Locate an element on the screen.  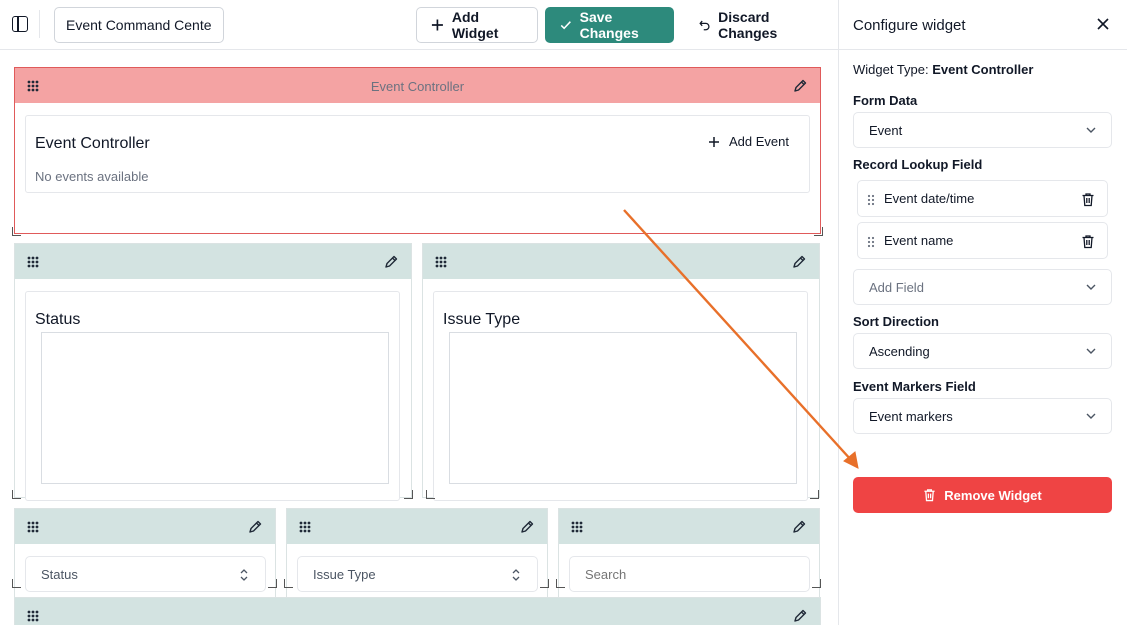
issue-type-chart-widget: Issue Type is located at coordinates (621, 372).